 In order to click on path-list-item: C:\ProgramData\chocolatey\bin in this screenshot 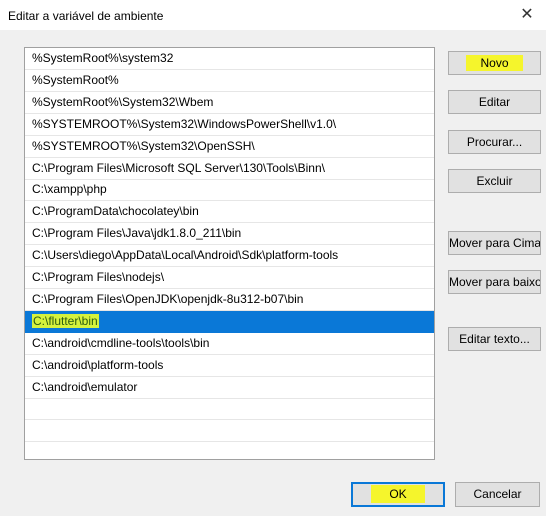, I will do `click(229, 212)`.